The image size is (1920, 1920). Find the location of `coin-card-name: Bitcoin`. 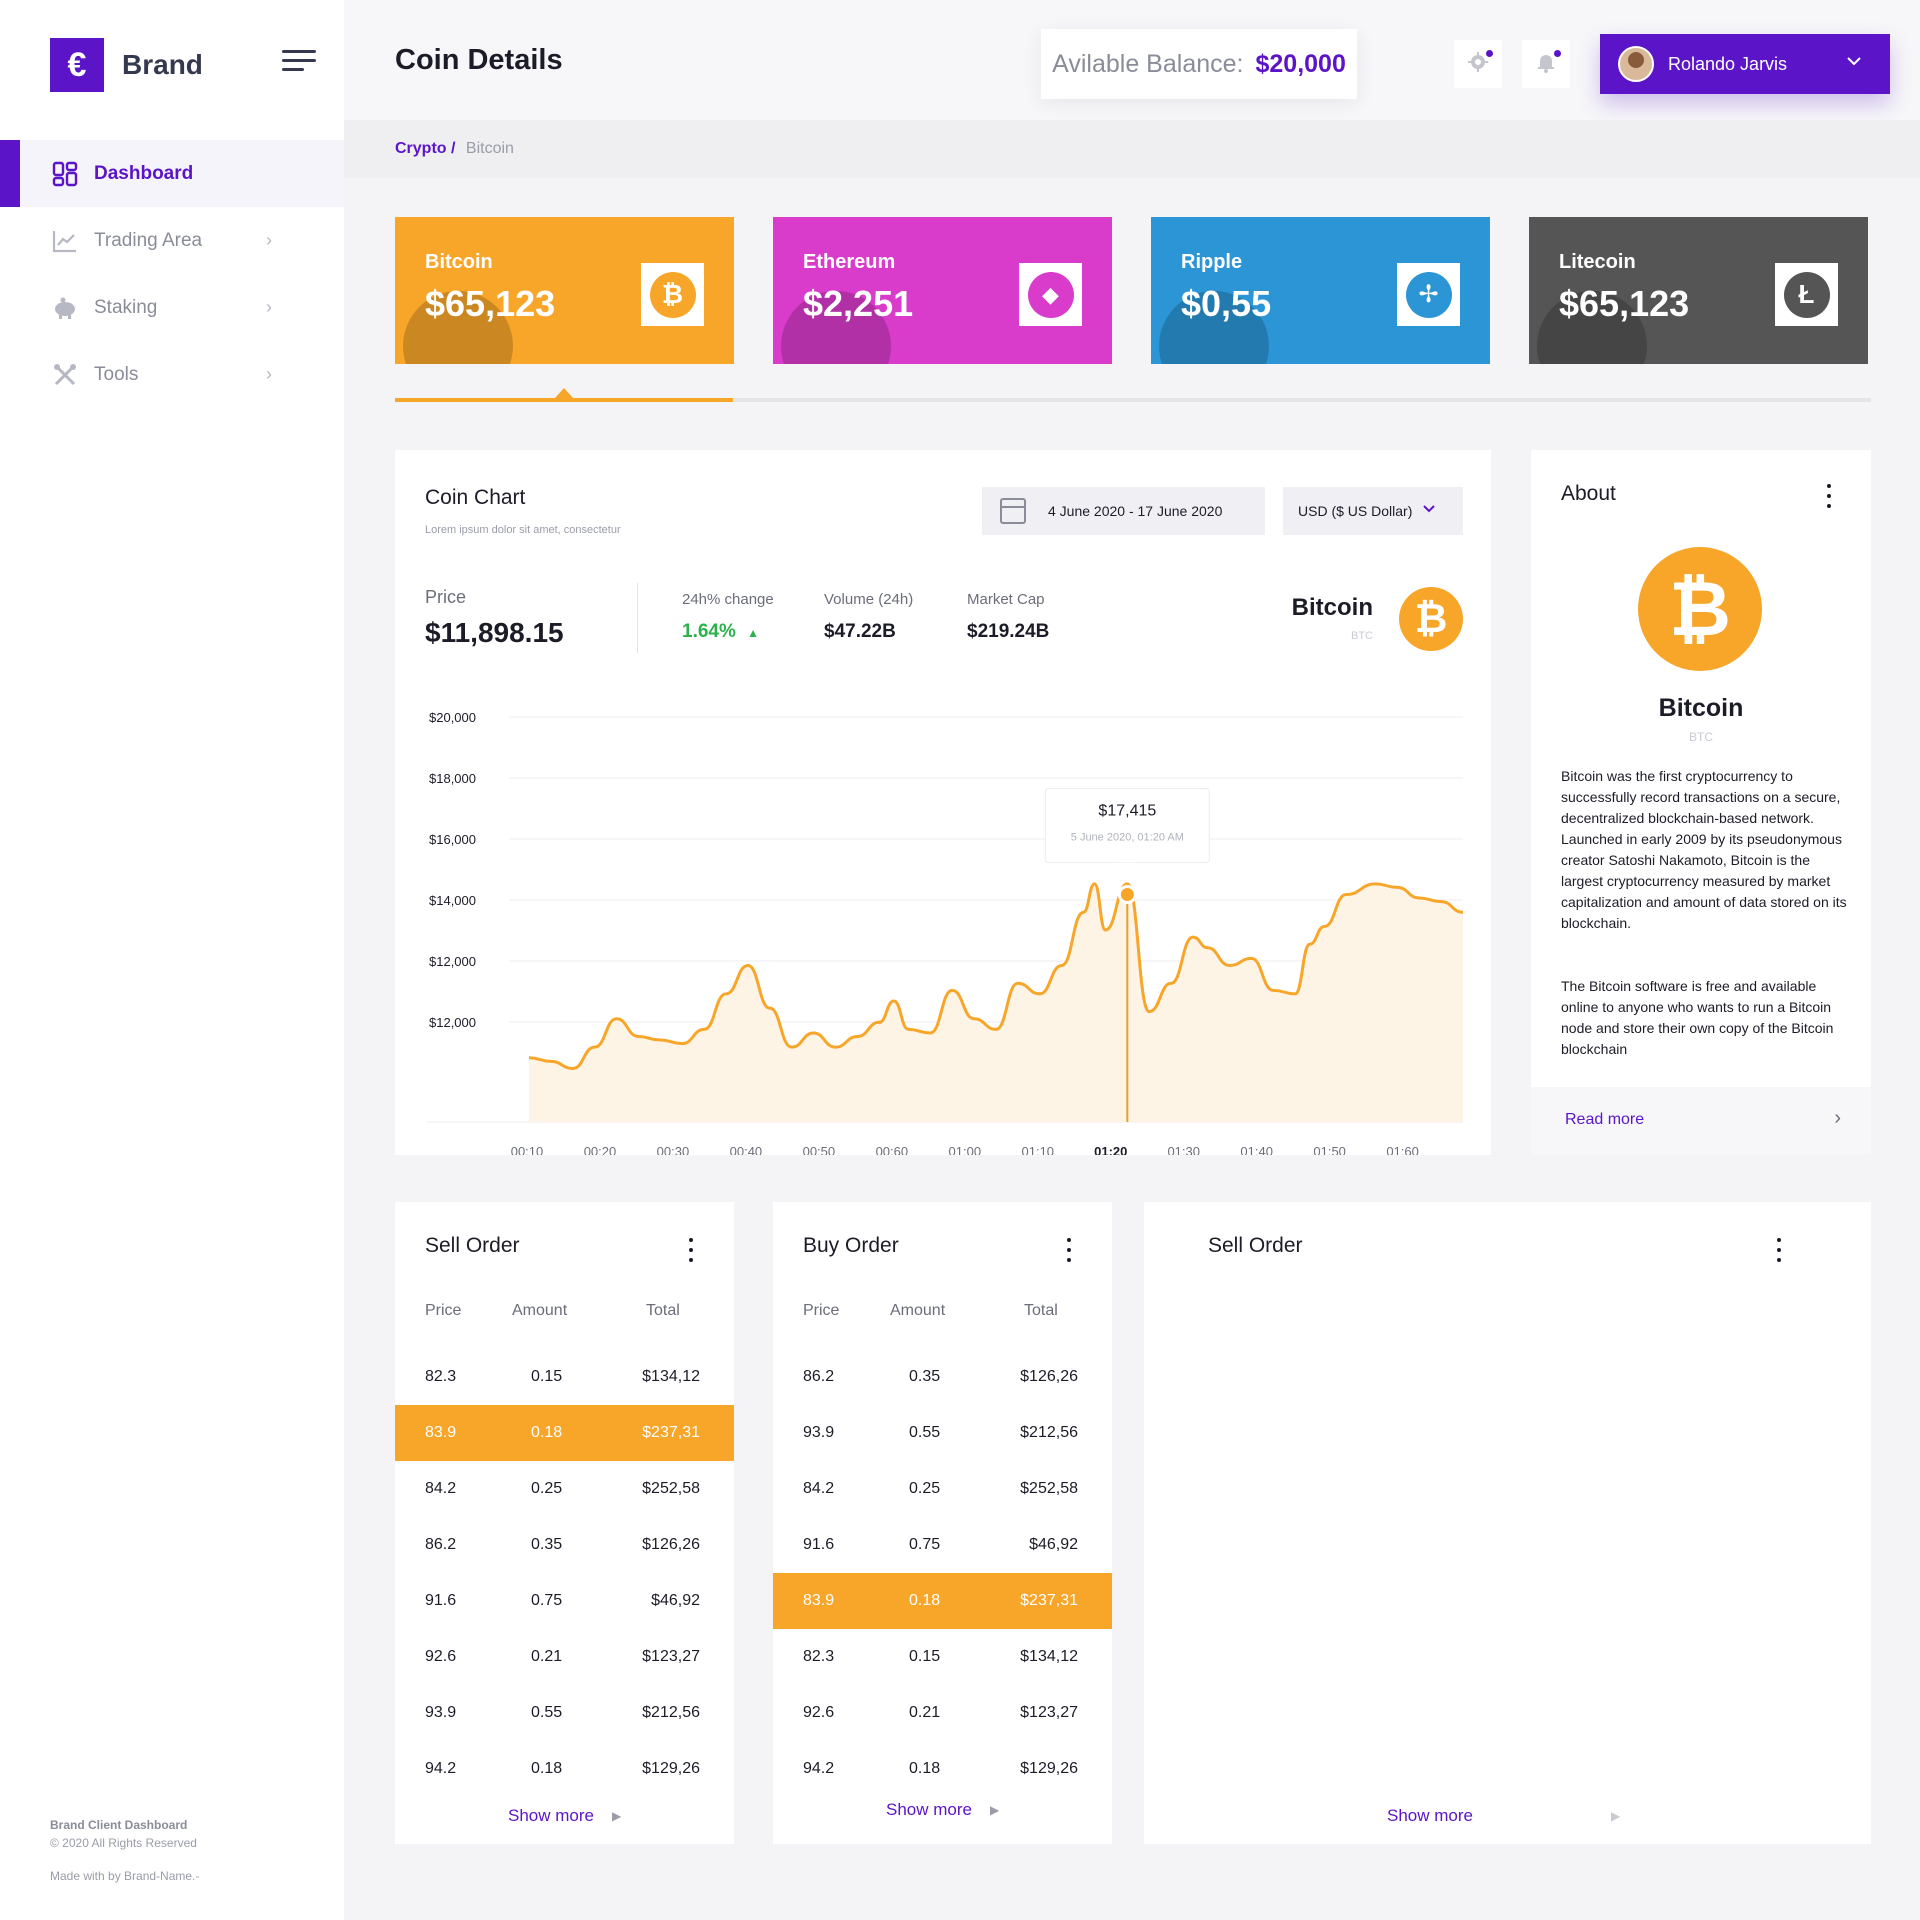

coin-card-name: Bitcoin is located at coordinates (459, 262).